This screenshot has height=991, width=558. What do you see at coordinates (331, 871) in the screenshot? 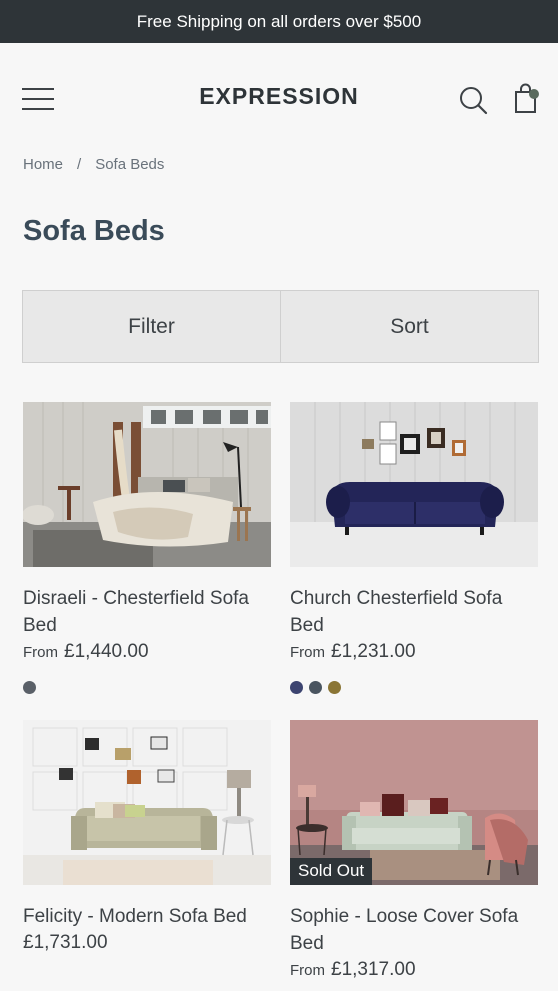
I see `sold-out-badge: Sold Out` at bounding box center [331, 871].